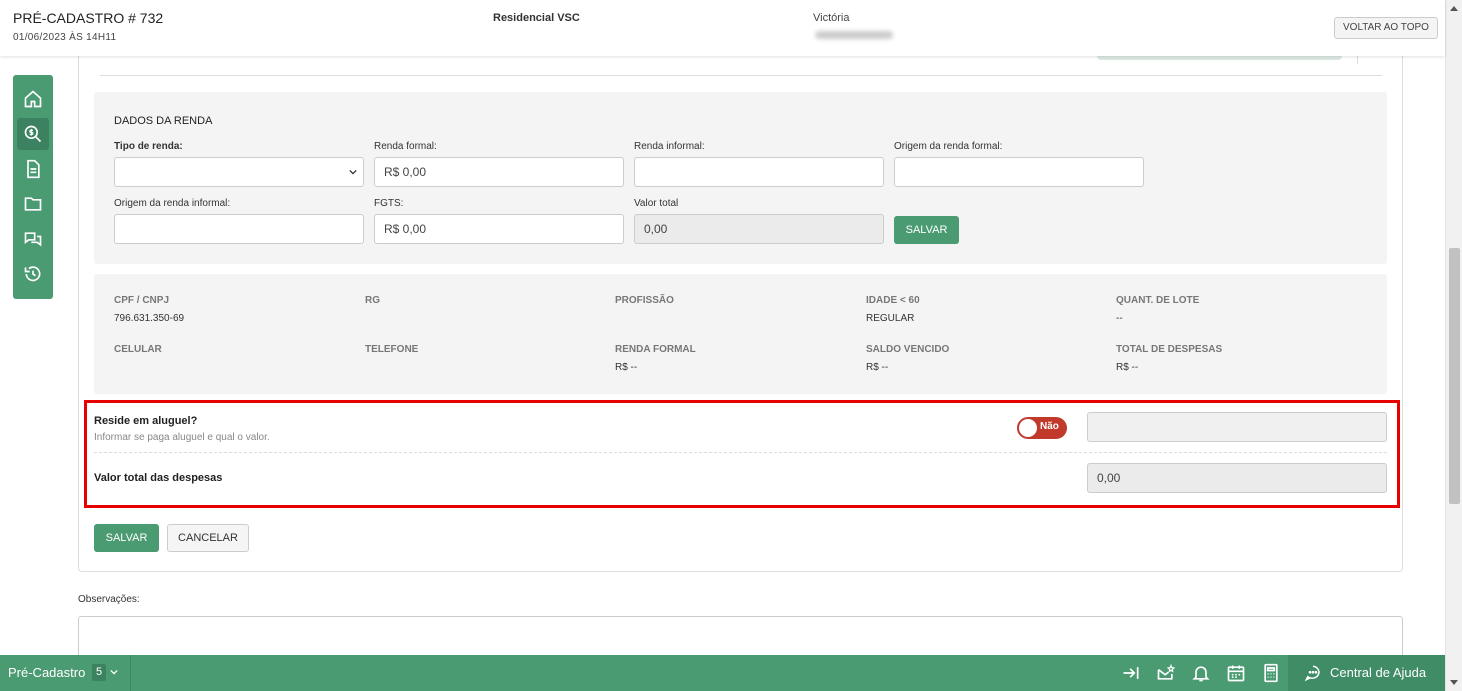  Describe the element at coordinates (88, 18) in the screenshot. I see `page-title: PRÉ-CADASTRO # 732` at that location.